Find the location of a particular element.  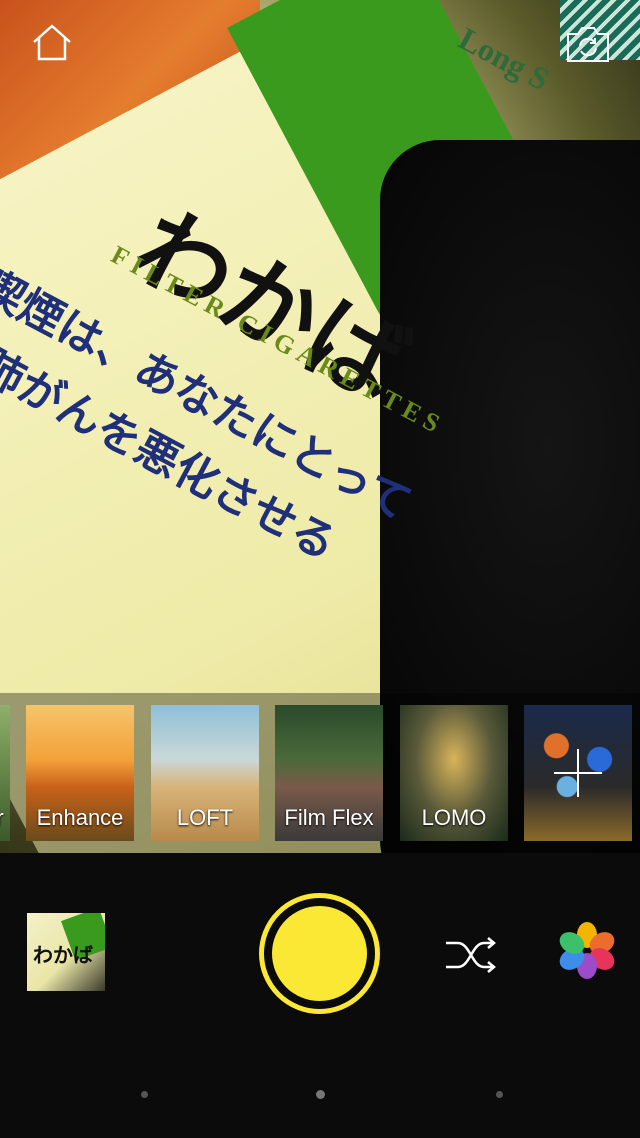

system-nav-bar is located at coordinates (320, 1095).